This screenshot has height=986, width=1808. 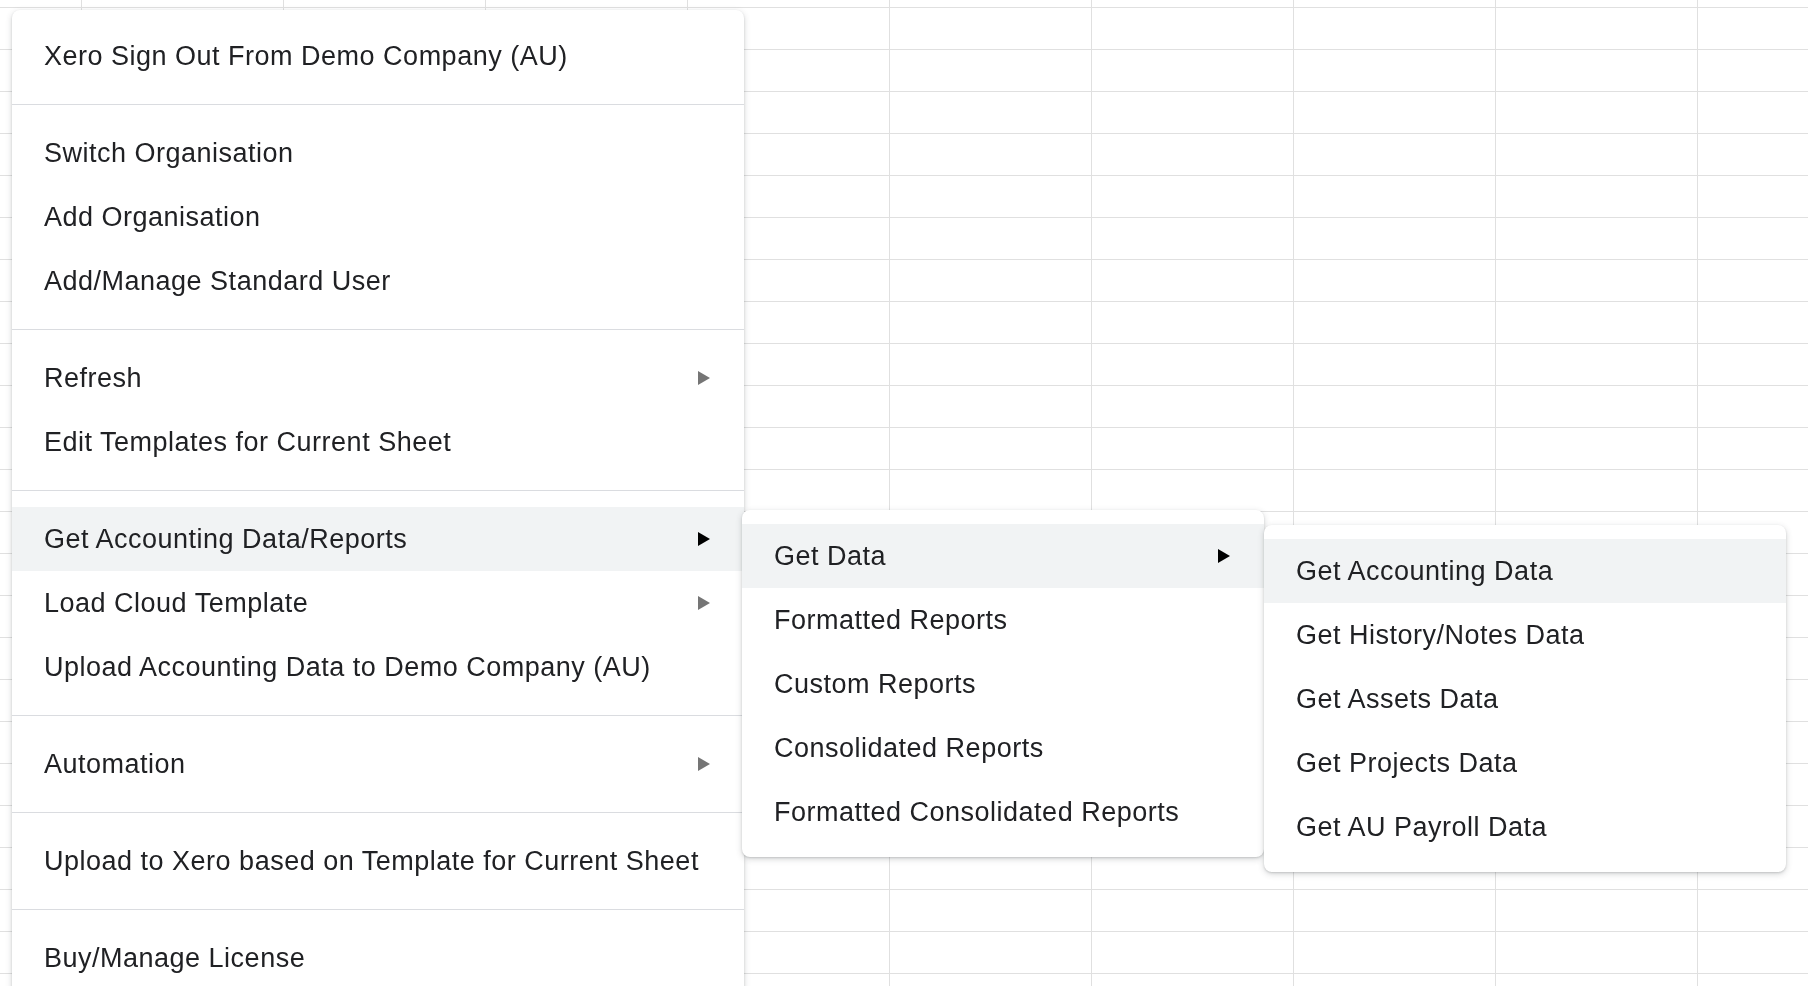 I want to click on menu-item: Formatted Reports, so click(x=1003, y=620).